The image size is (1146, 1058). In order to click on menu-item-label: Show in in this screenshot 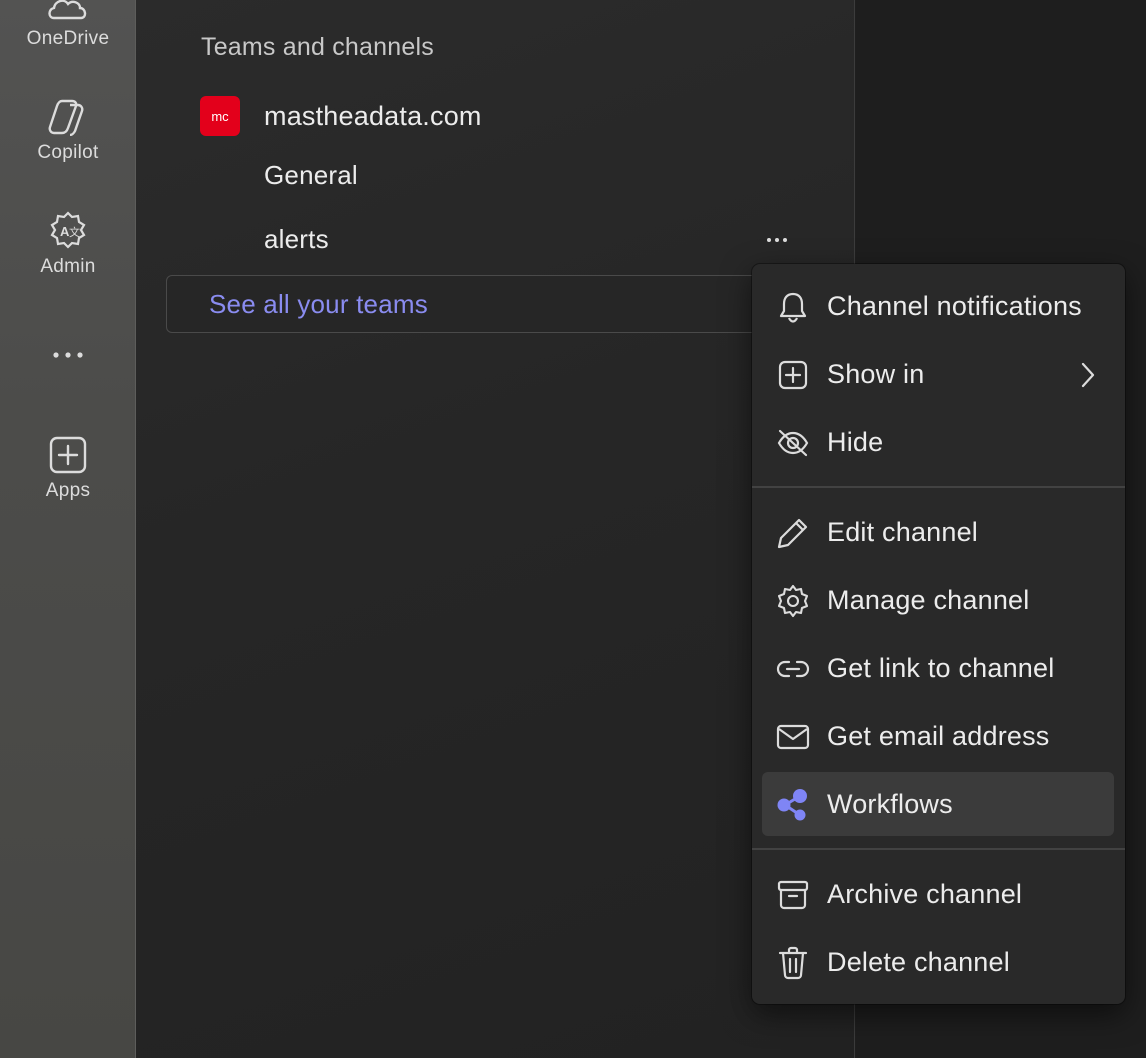, I will do `click(876, 373)`.